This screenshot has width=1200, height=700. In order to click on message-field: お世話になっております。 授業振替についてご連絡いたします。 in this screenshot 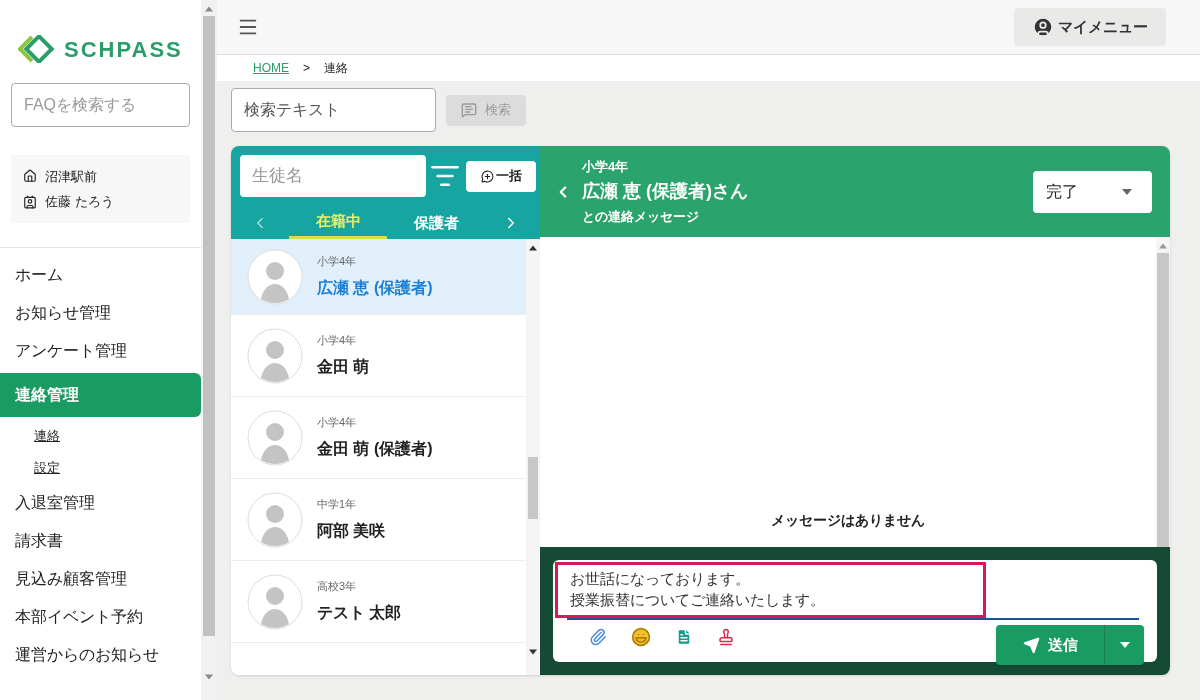, I will do `click(770, 590)`.